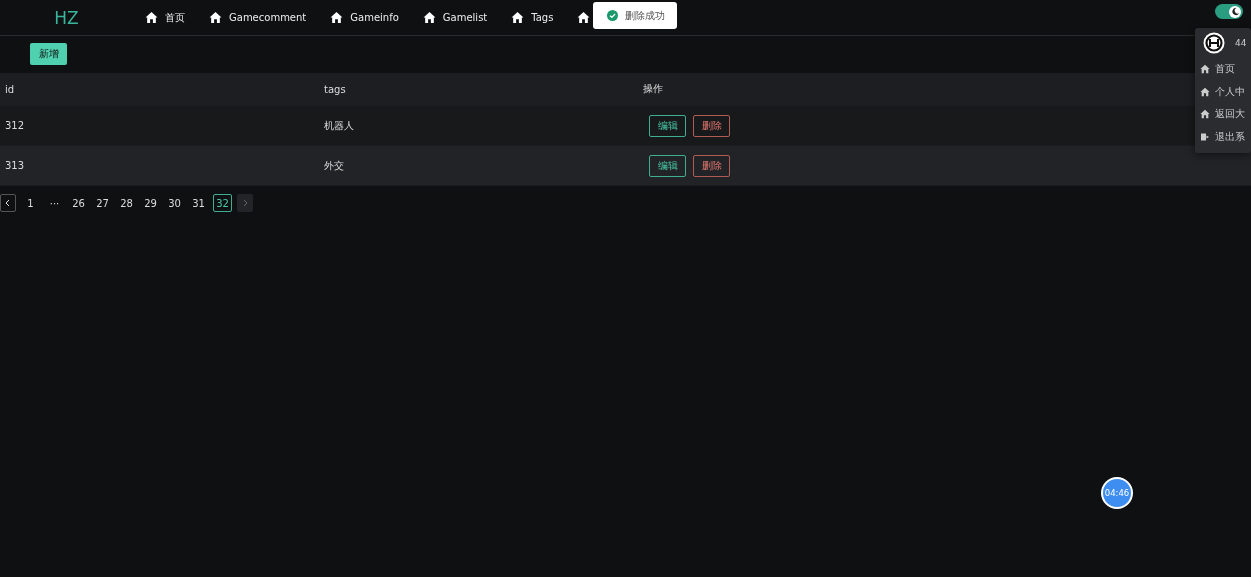 The image size is (1251, 577). I want to click on add-button: 新增, so click(48, 54).